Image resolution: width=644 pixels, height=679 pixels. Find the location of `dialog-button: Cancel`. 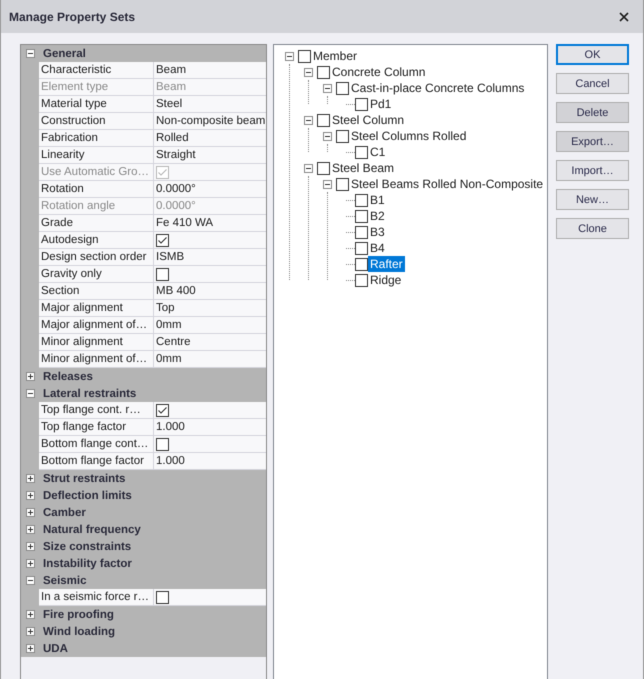

dialog-button: Cancel is located at coordinates (592, 83).